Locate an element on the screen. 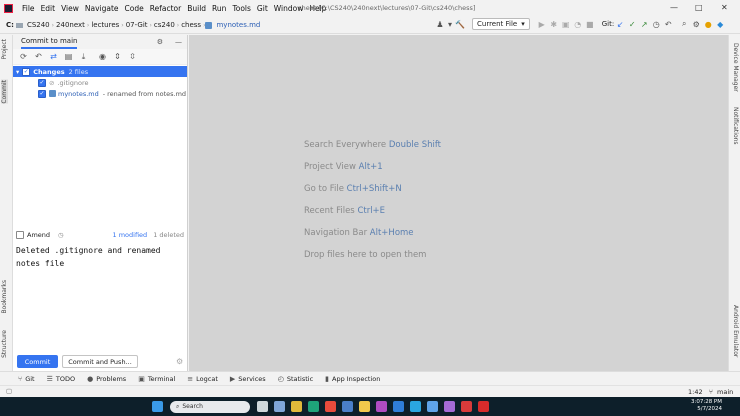 The width and height of the screenshot is (740, 416). collapse-all-icon: ⇳ is located at coordinates (132, 57).